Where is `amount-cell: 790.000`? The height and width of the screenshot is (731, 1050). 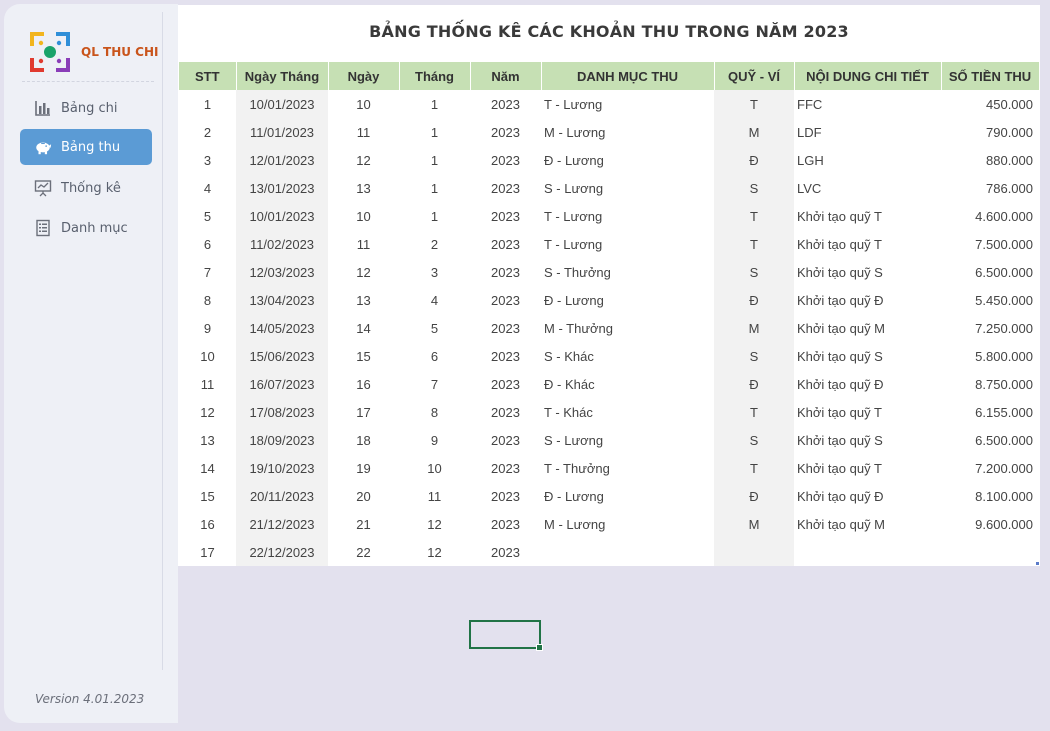 amount-cell: 790.000 is located at coordinates (990, 132).